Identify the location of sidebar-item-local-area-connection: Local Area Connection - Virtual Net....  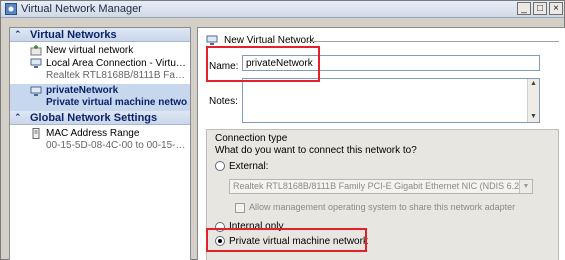
(100, 64).